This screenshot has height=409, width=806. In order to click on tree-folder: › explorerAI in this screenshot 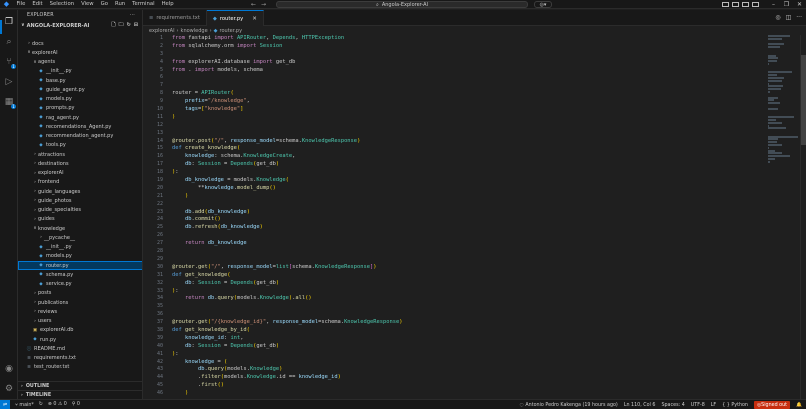, I will do `click(80, 173)`.